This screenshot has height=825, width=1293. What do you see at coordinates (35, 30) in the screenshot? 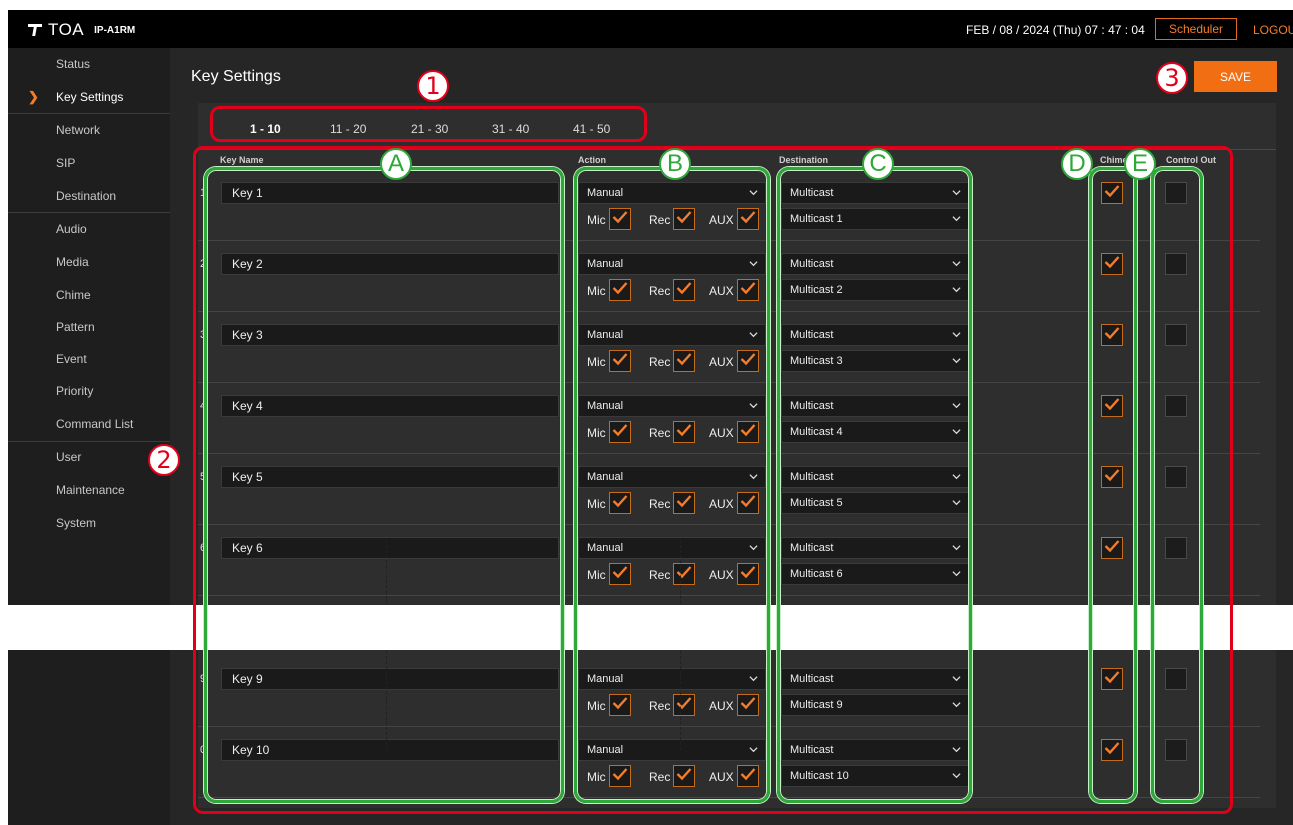
I see `toa-logo-icon` at bounding box center [35, 30].